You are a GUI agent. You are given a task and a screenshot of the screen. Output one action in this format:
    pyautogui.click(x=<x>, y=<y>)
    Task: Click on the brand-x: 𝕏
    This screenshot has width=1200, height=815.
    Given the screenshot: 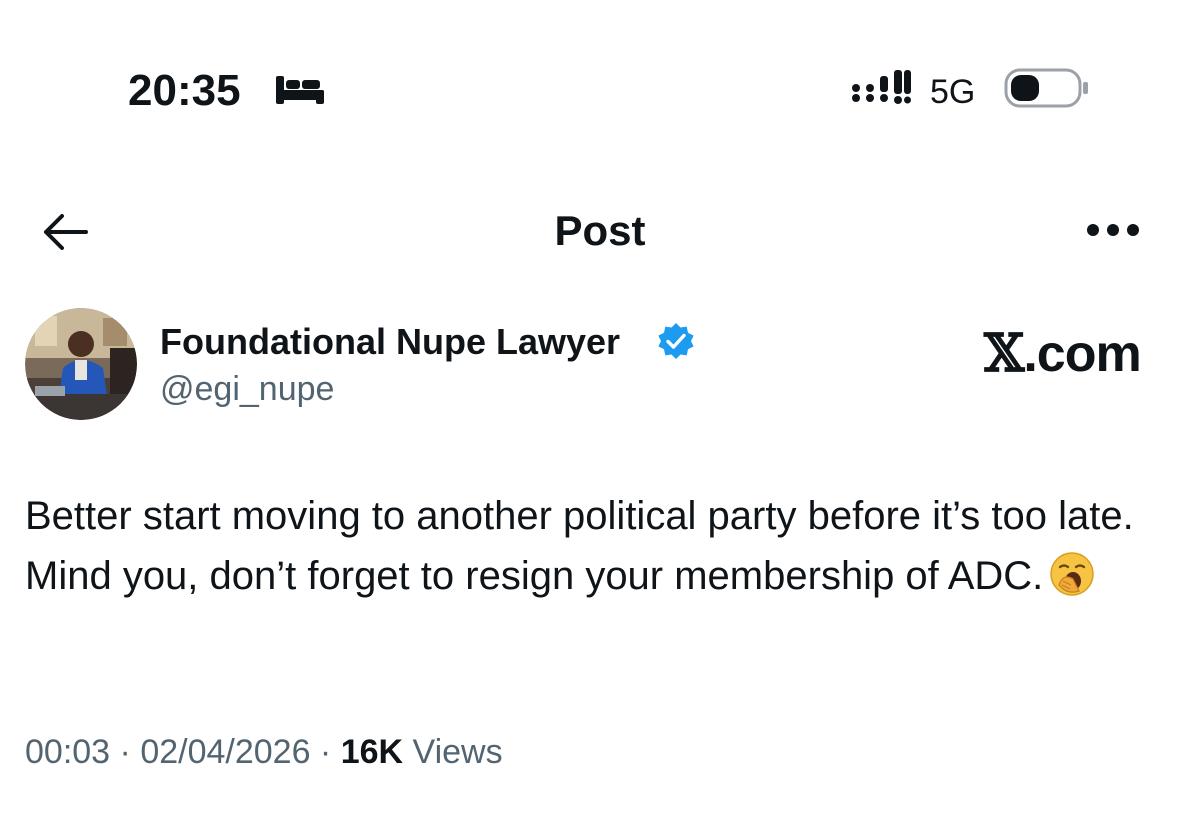 What is the action you would take?
    pyautogui.click(x=1004, y=353)
    